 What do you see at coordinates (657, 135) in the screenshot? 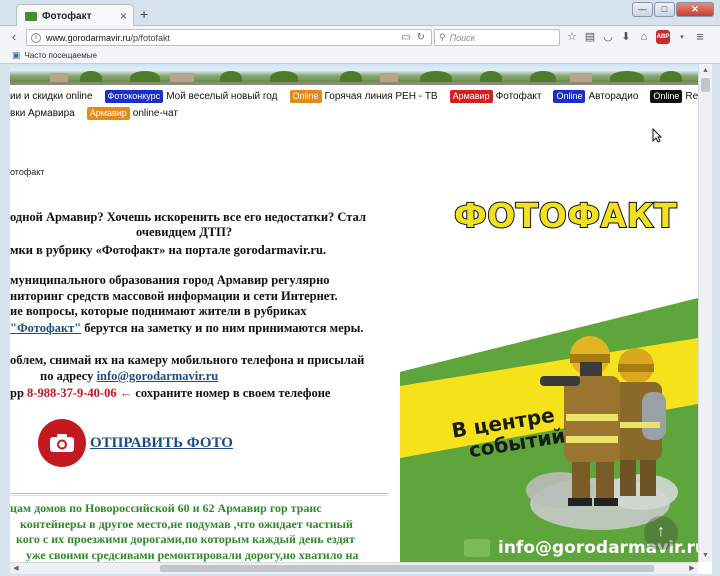
I see `mouse-cursor-icon` at bounding box center [657, 135].